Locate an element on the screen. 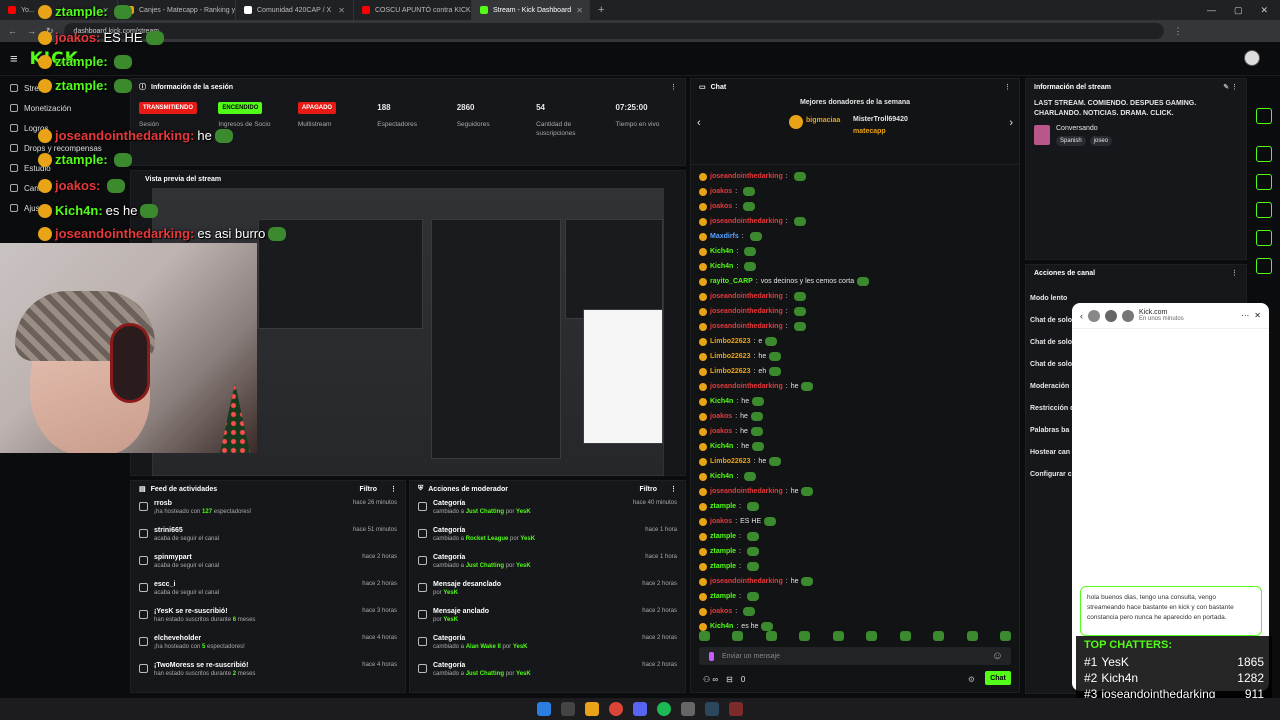  edit-icon: ✎ ⋮ is located at coordinates (1230, 87).